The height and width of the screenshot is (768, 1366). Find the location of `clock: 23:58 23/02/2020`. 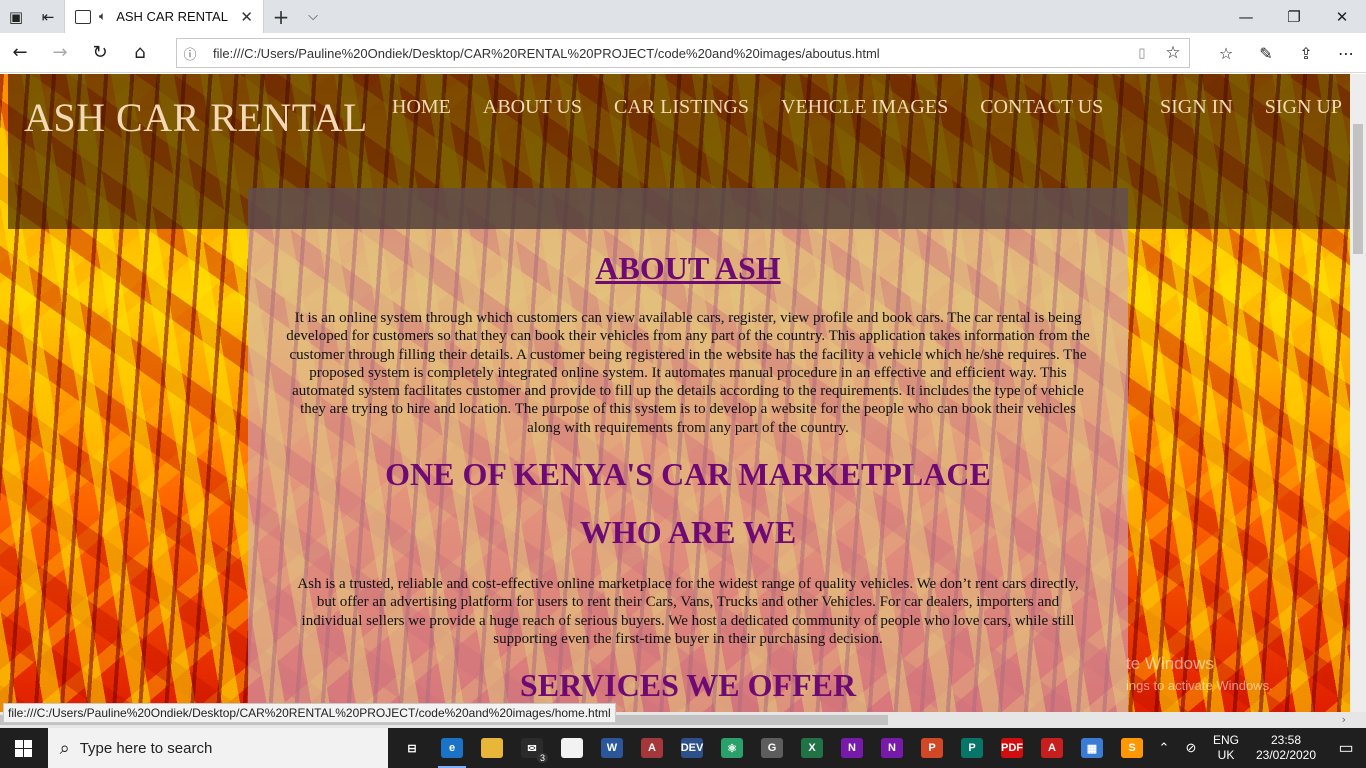

clock: 23:58 23/02/2020 is located at coordinates (1286, 748).